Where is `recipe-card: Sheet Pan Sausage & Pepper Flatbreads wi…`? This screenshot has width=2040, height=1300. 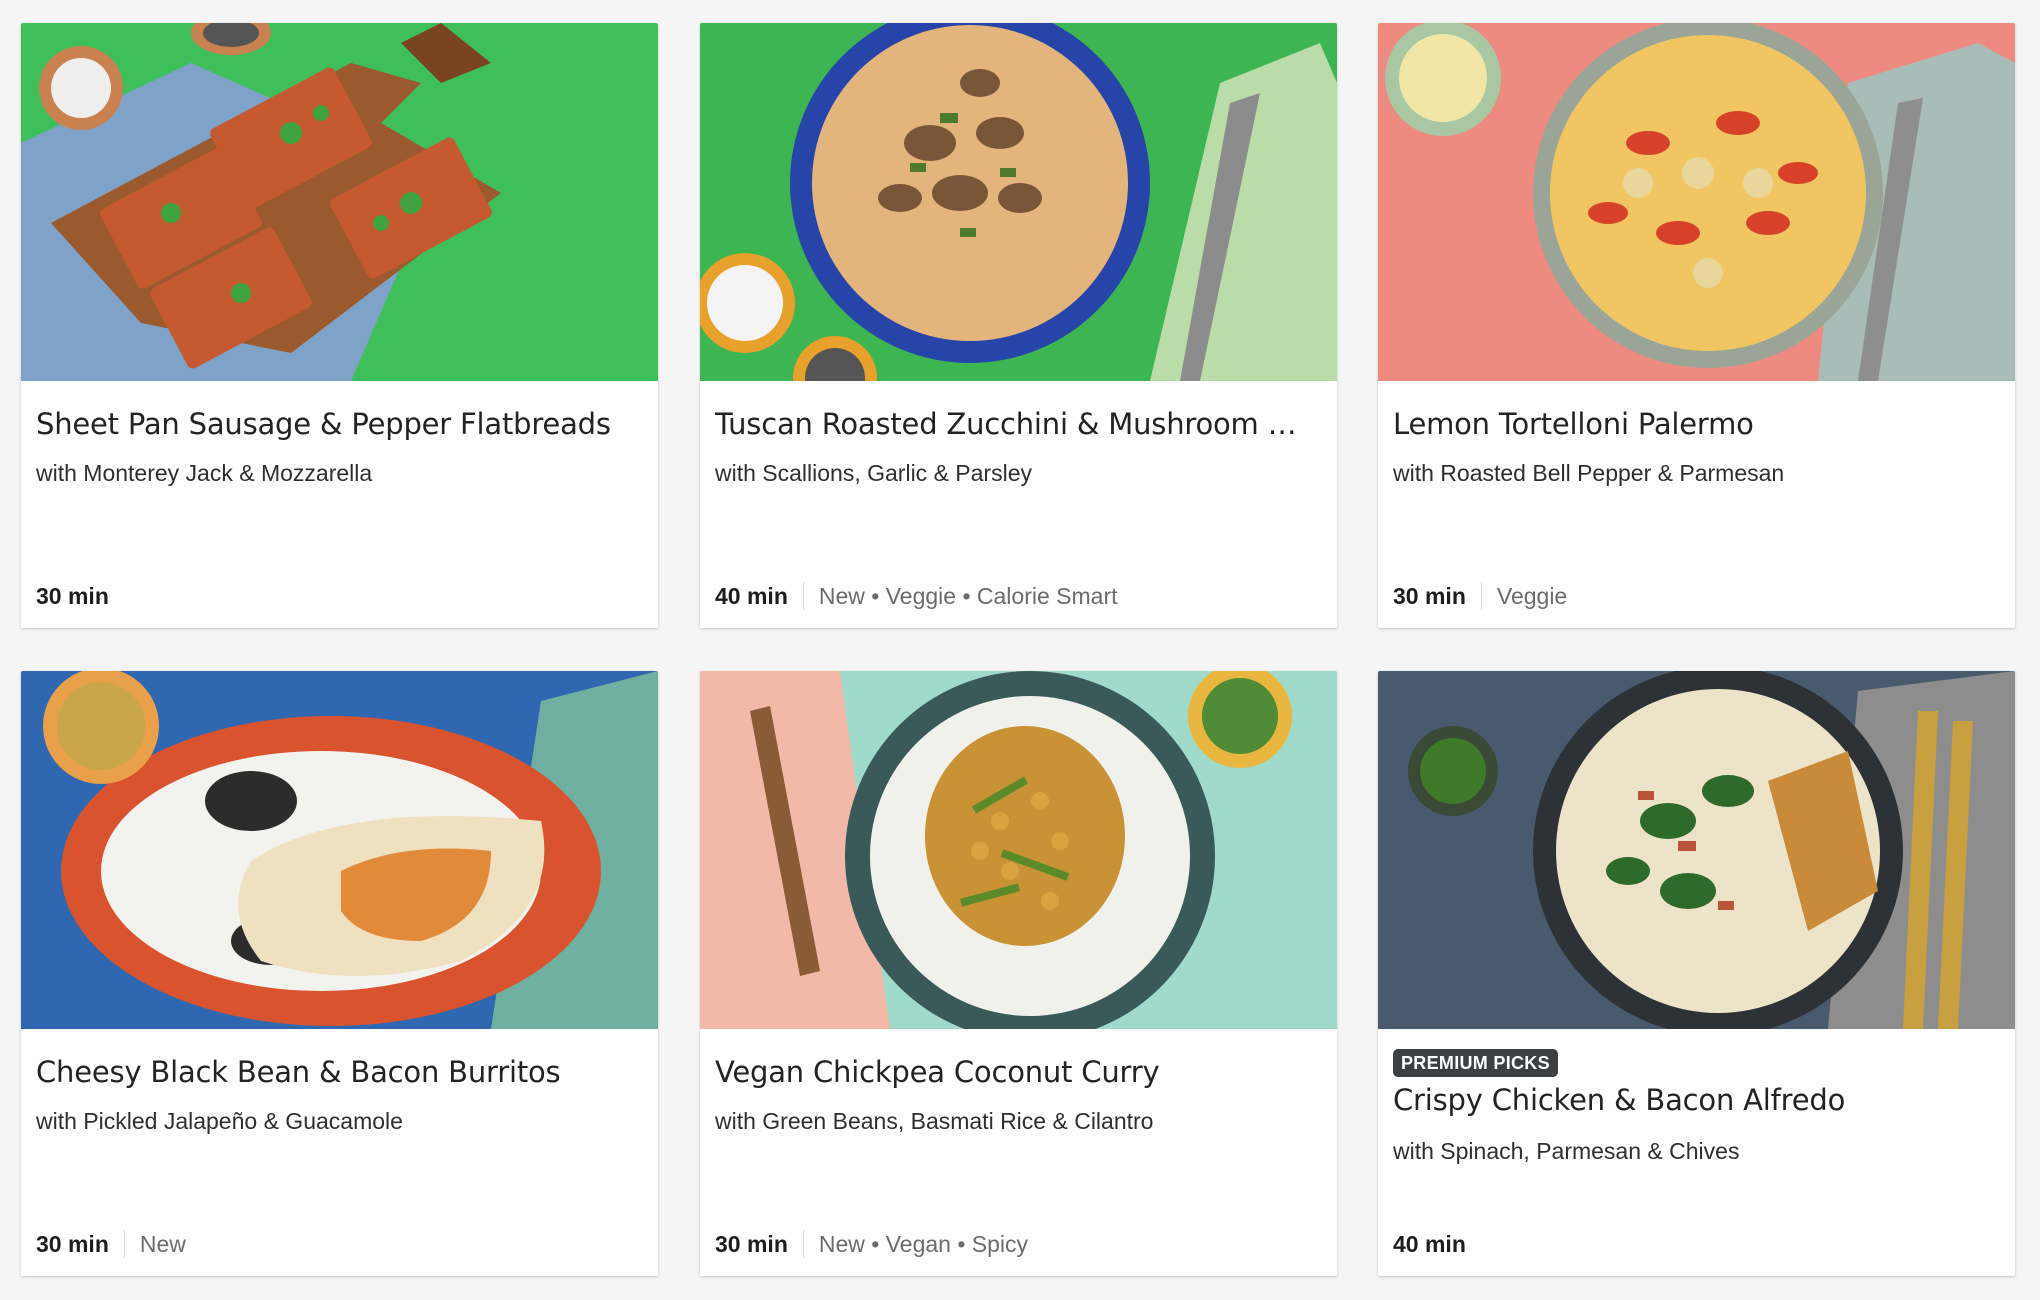
recipe-card: Sheet Pan Sausage & Pepper Flatbreads wi… is located at coordinates (339, 325).